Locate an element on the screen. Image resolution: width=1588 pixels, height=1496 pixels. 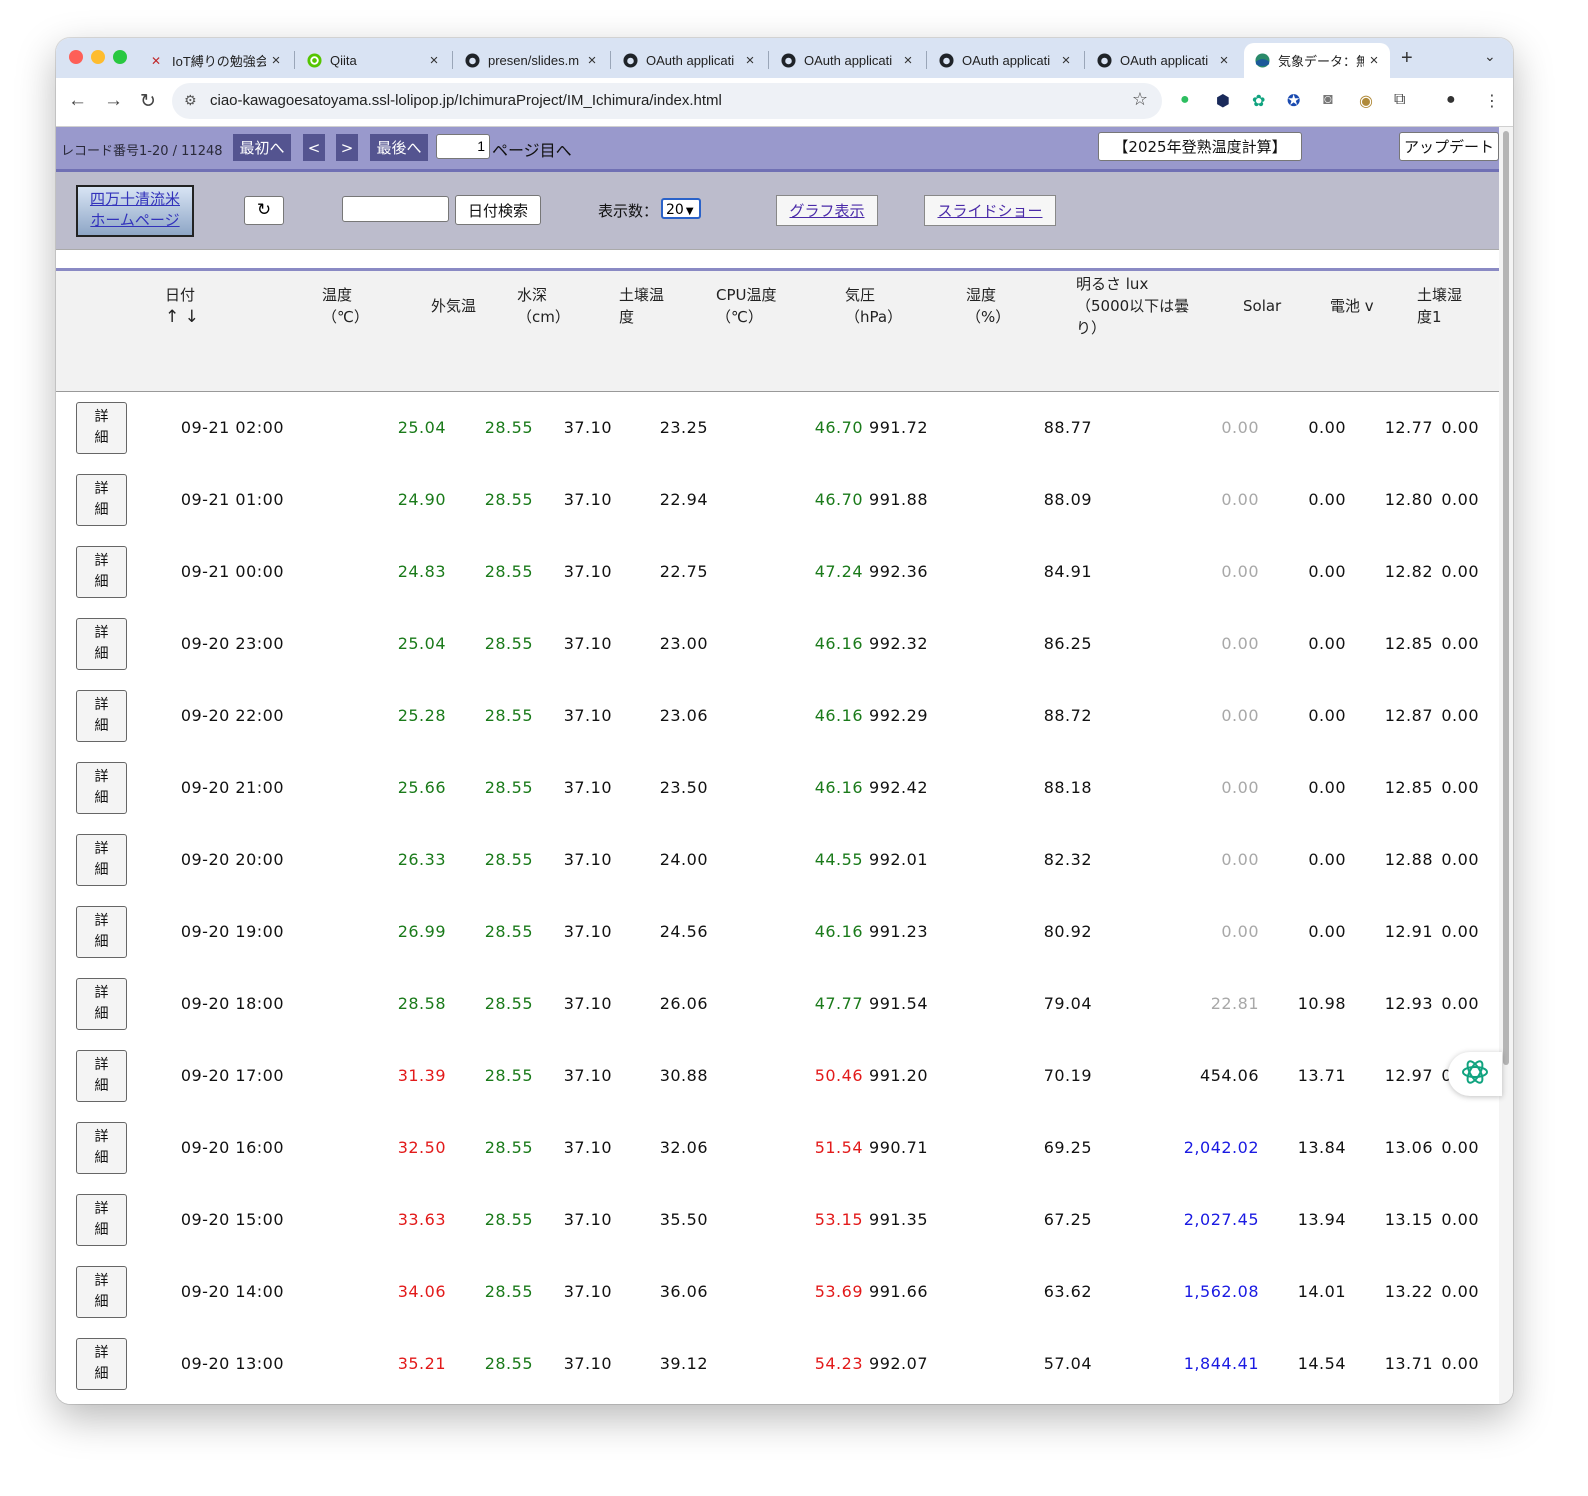
tab-3: OAuth applicati × is located at coordinates (689, 60).